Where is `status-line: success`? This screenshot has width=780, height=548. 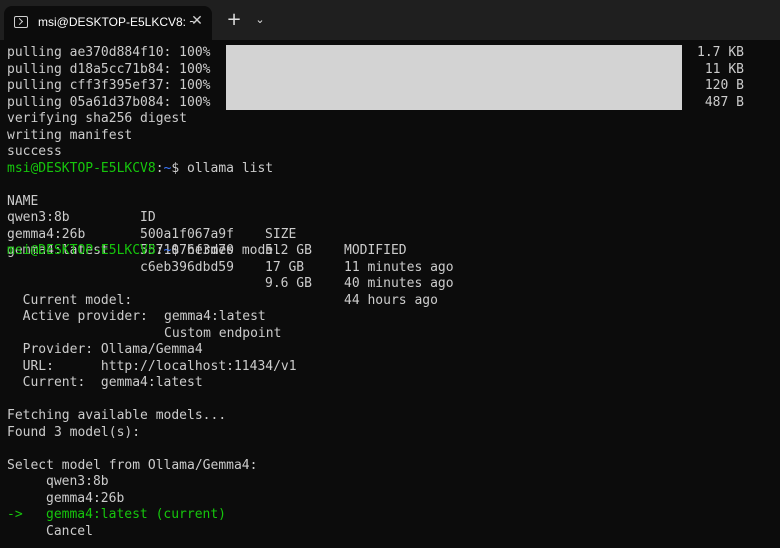 status-line: success is located at coordinates (34, 151).